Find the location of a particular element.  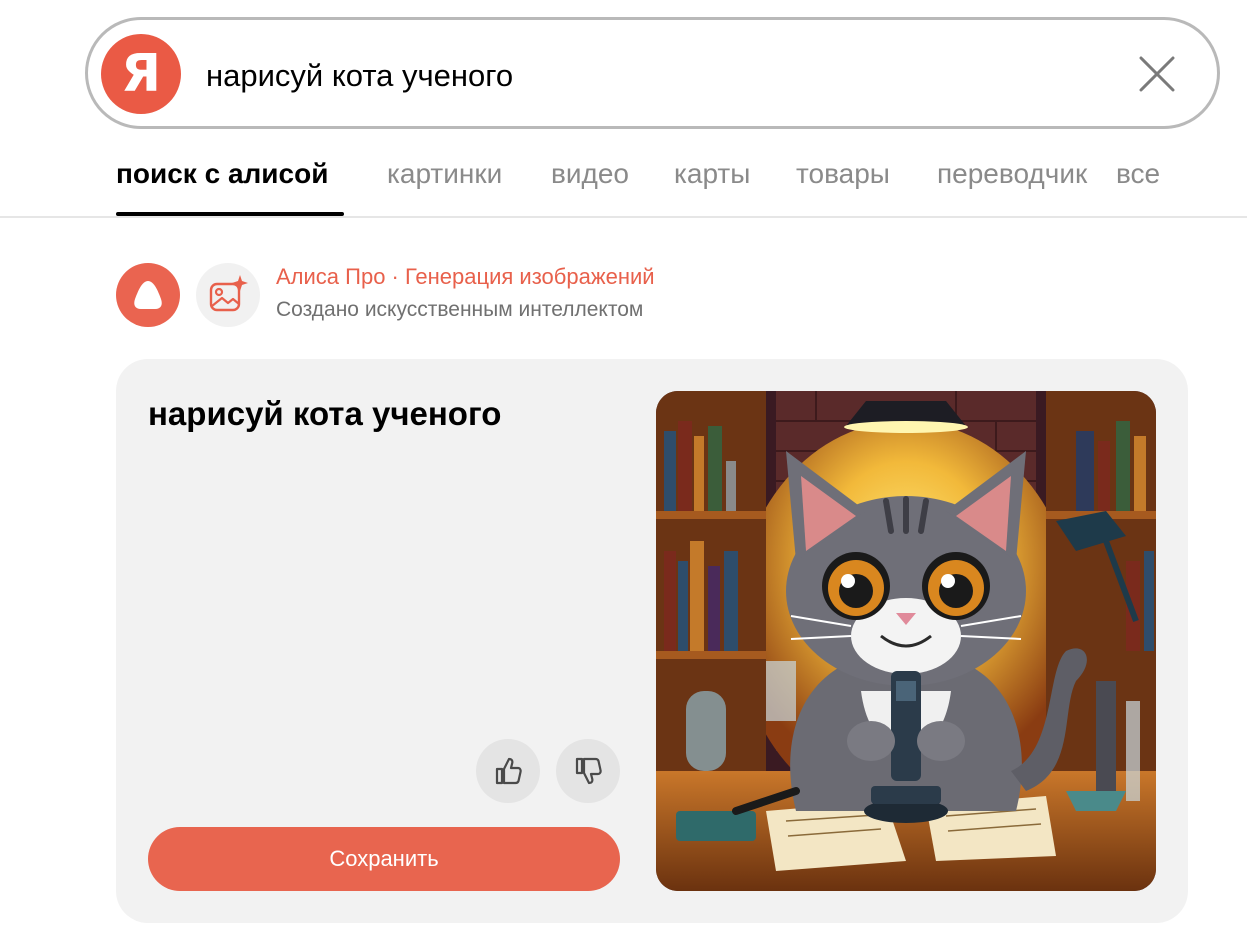

tab-products: товары is located at coordinates (843, 174).